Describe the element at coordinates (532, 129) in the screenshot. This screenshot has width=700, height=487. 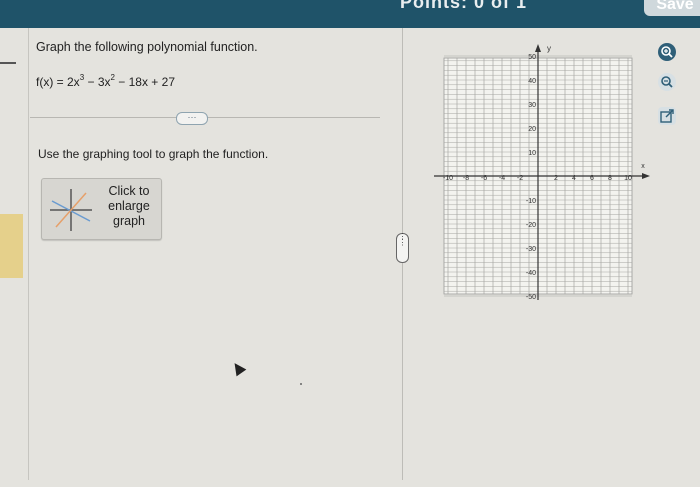
I see `y-tick-label: 20` at that location.